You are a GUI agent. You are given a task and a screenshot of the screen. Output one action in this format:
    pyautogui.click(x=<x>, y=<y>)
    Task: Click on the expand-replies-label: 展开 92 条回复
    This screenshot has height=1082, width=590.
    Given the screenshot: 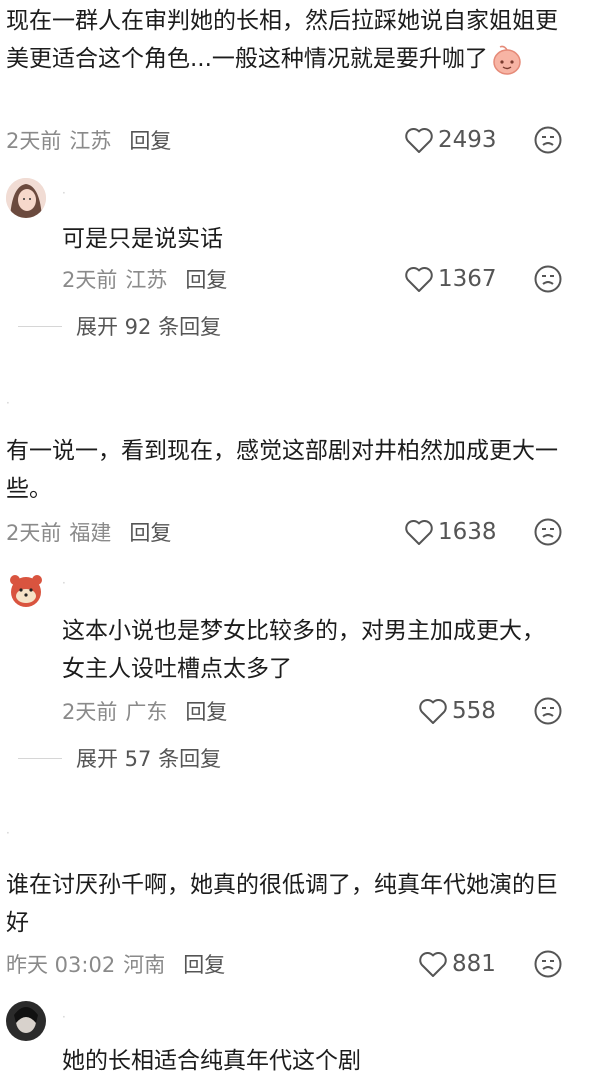 What is the action you would take?
    pyautogui.click(x=149, y=327)
    